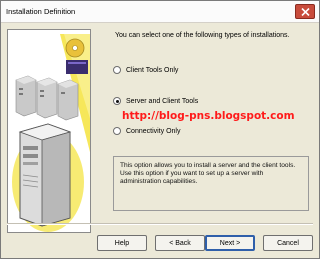  Describe the element at coordinates (41, 11) in the screenshot. I see `window-title: Installation Definition` at that location.